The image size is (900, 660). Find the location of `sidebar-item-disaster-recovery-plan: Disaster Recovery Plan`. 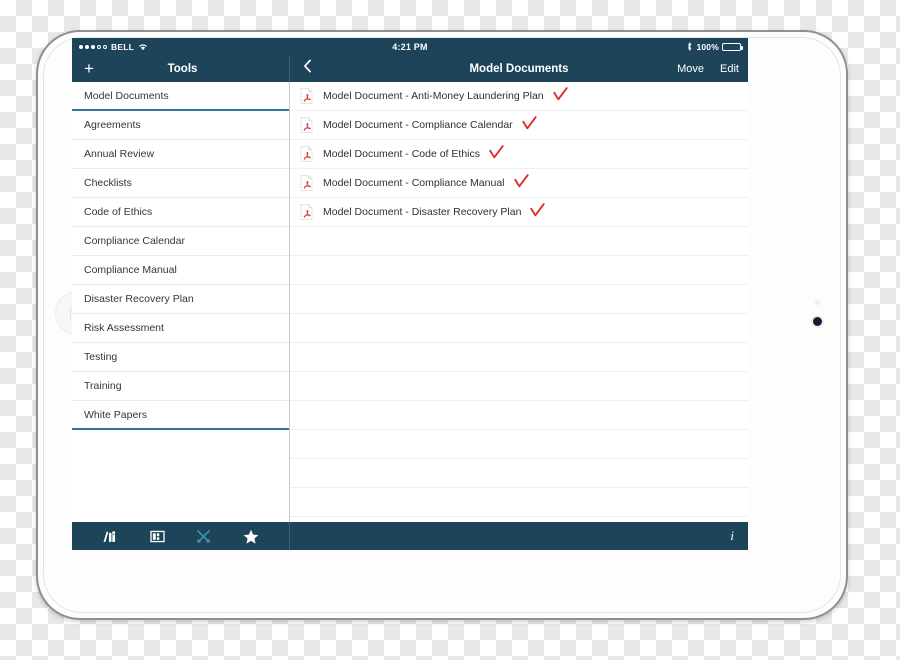

sidebar-item-disaster-recovery-plan: Disaster Recovery Plan is located at coordinates (180, 299).